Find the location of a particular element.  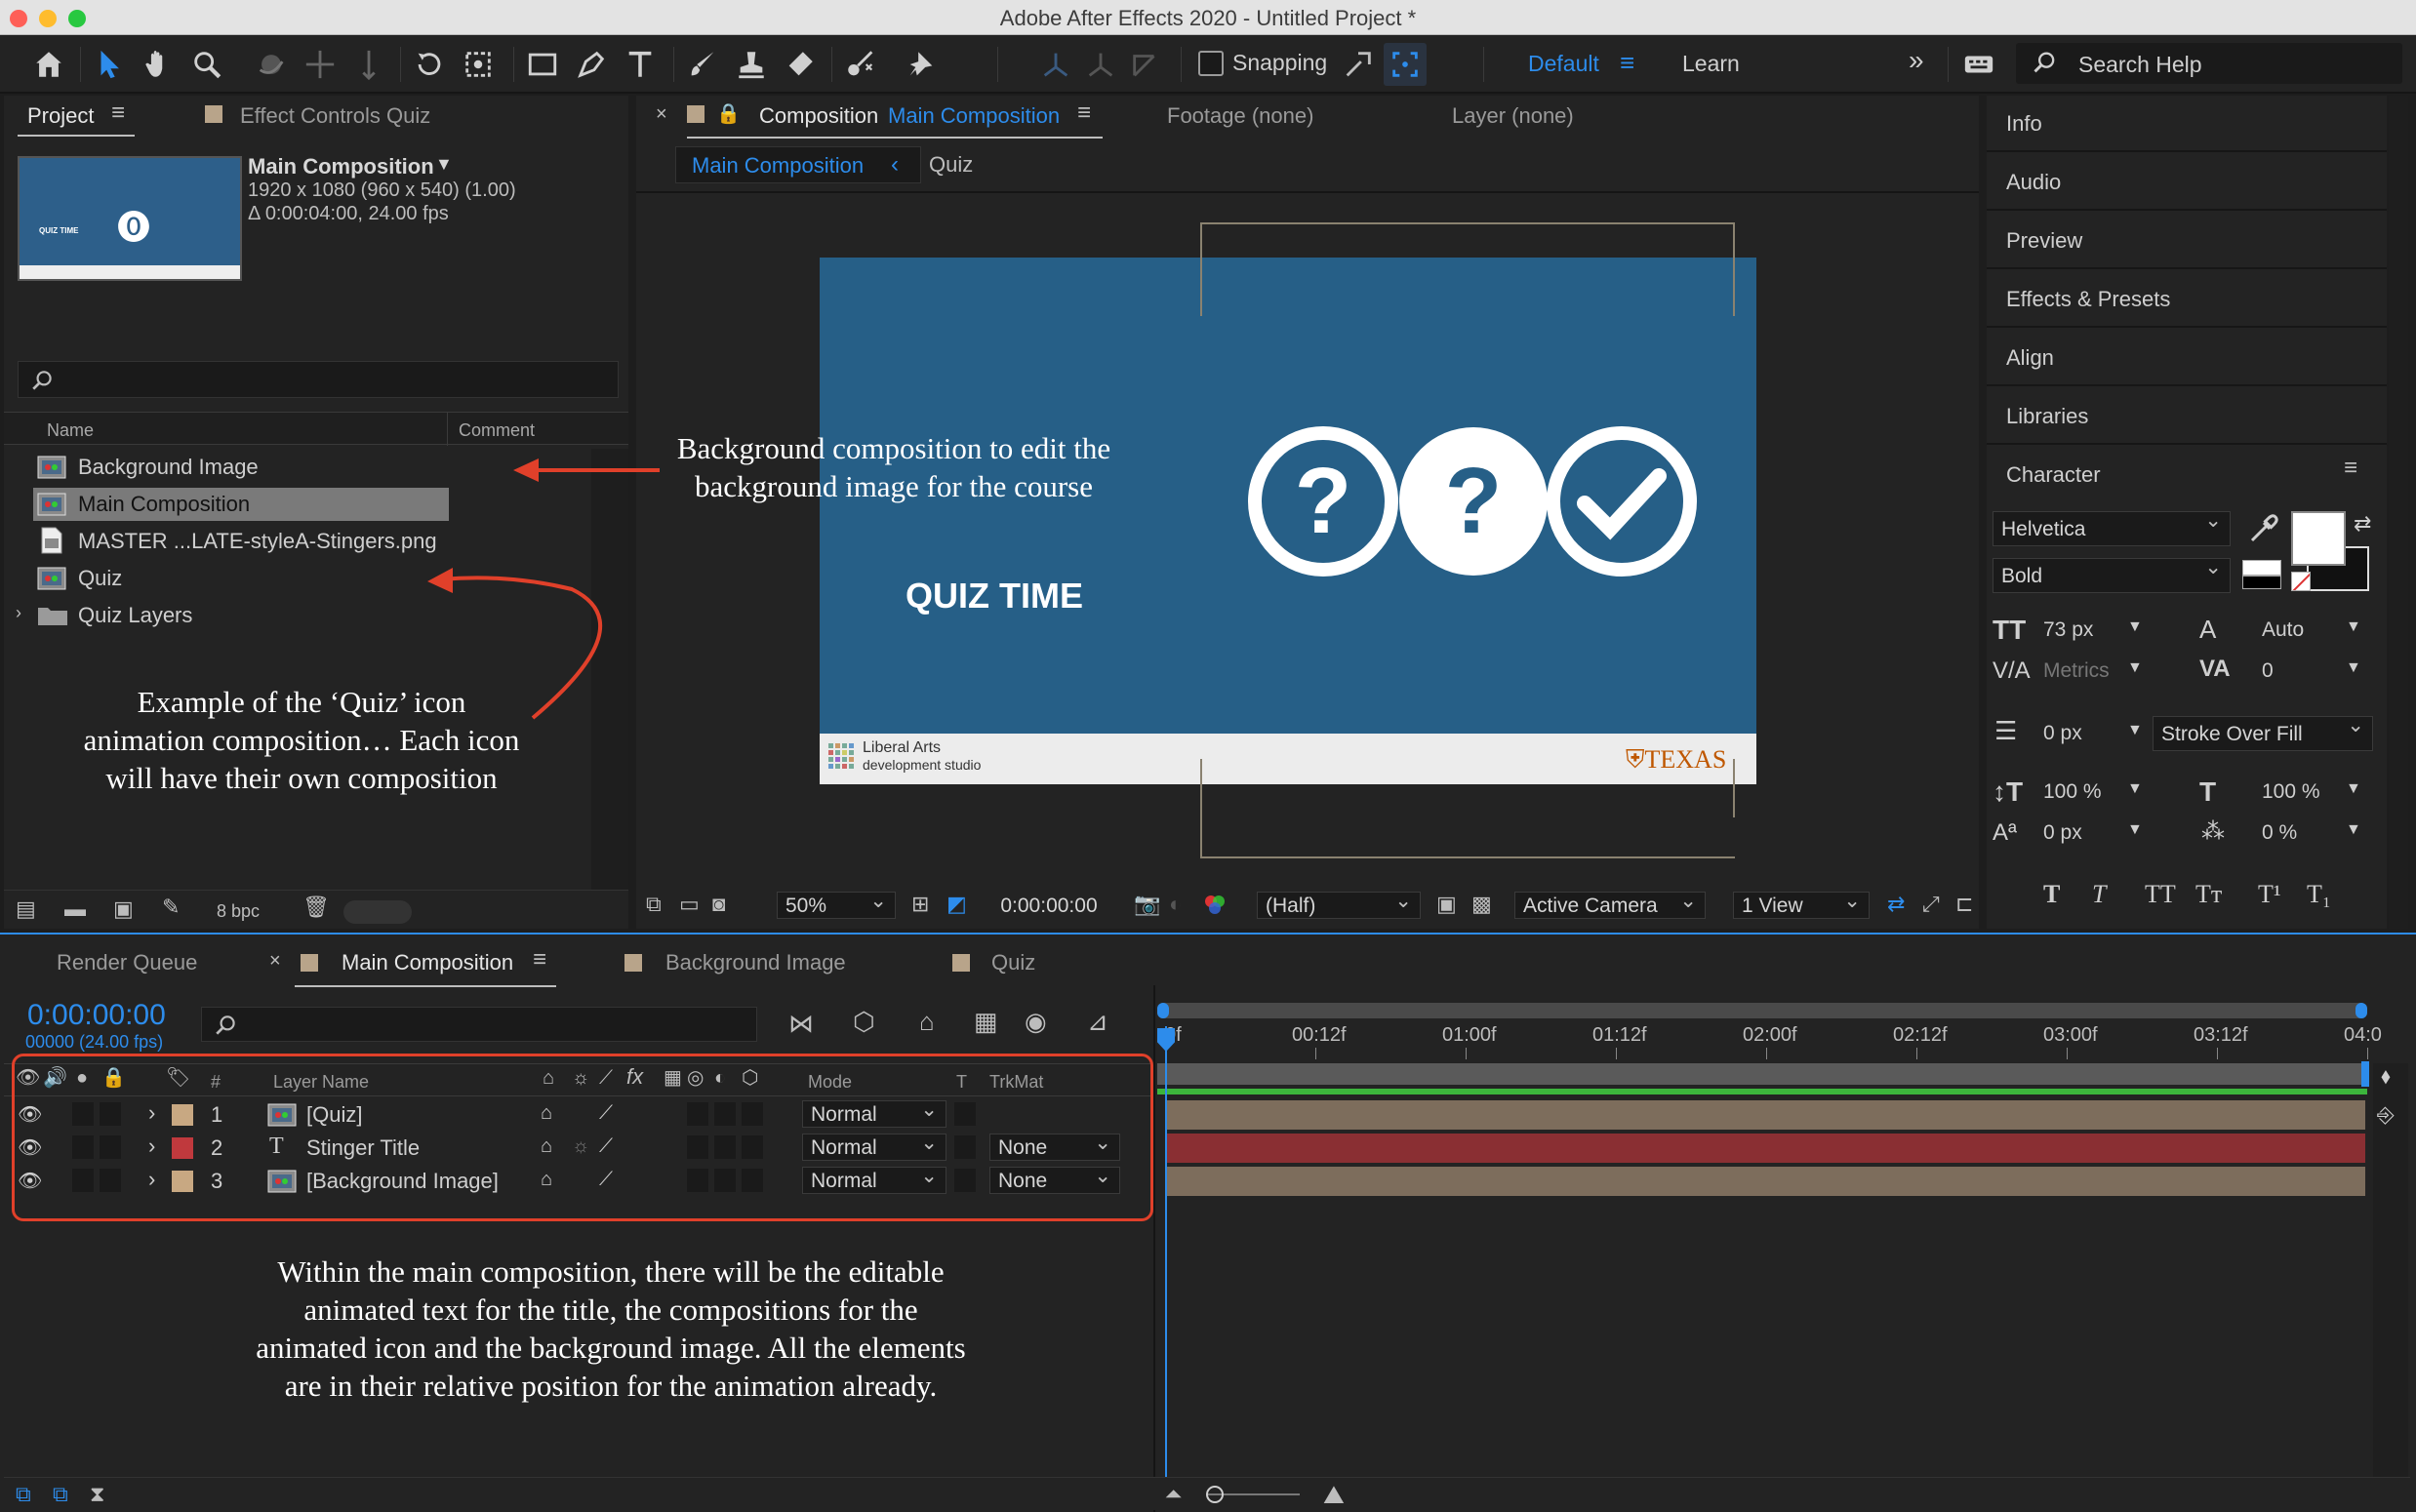

tab-footage: Footage (none) is located at coordinates (1240, 116).